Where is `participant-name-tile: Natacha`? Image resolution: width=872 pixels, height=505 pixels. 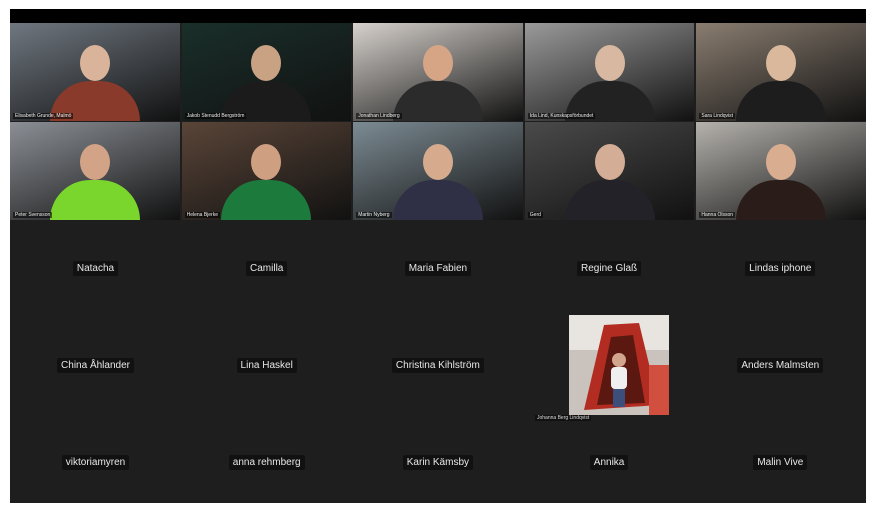
participant-name-tile: Natacha is located at coordinates (95, 268).